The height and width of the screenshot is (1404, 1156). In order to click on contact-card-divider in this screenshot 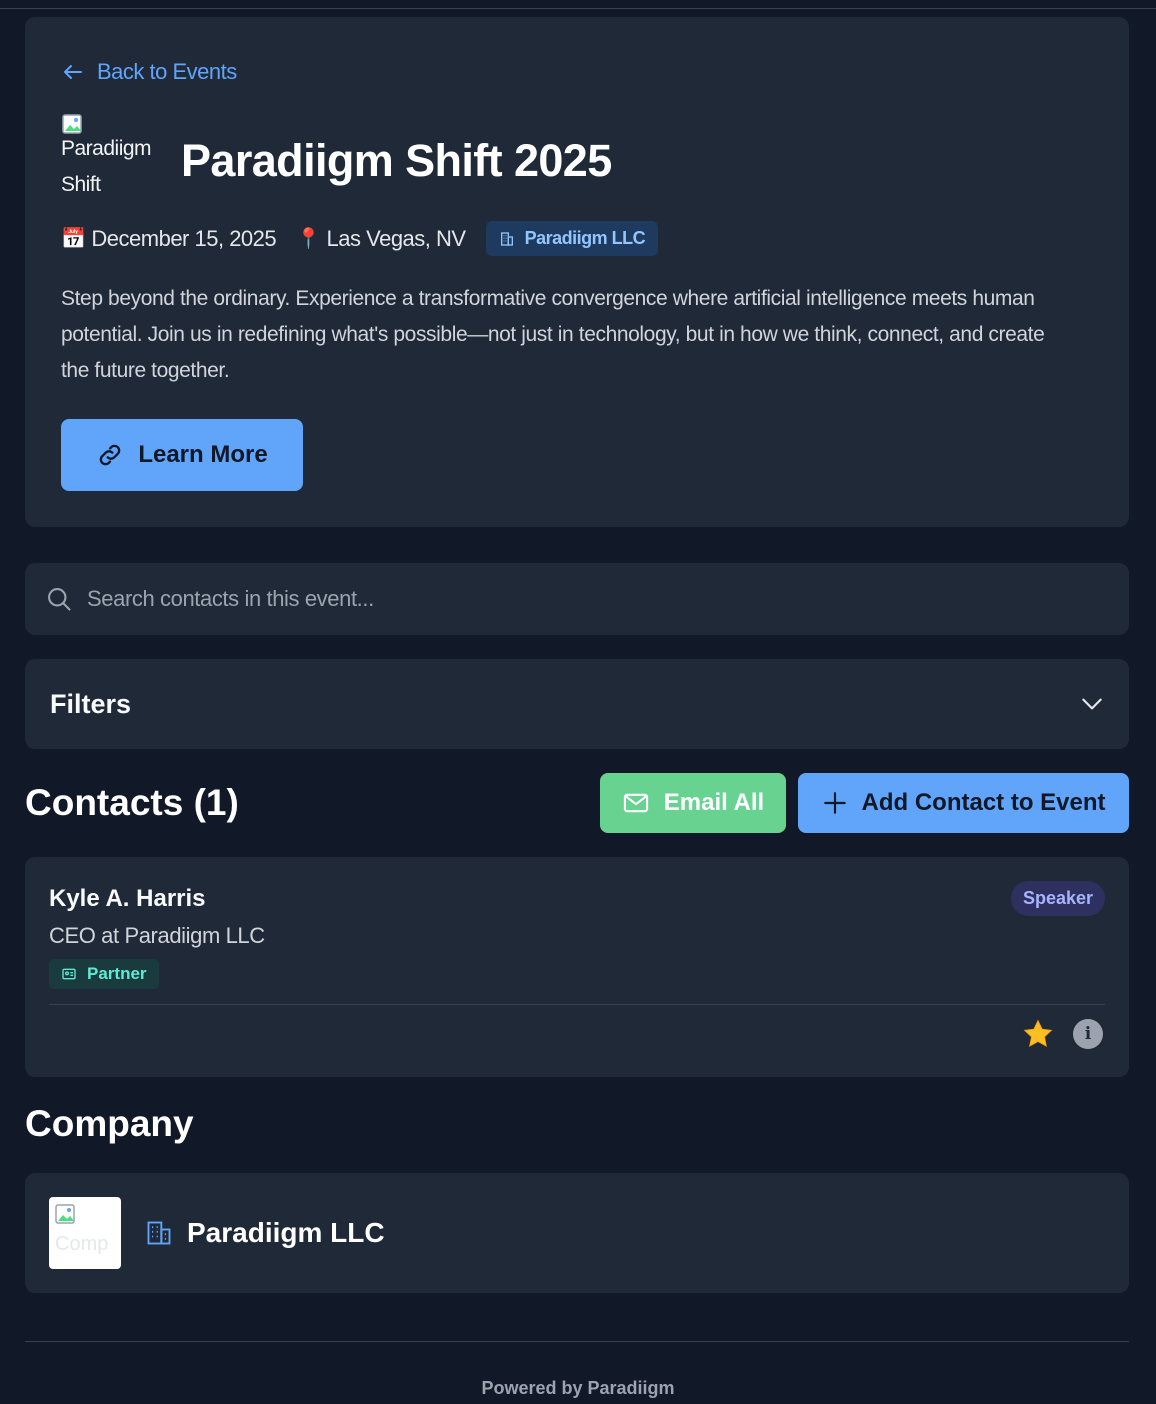, I will do `click(577, 1004)`.